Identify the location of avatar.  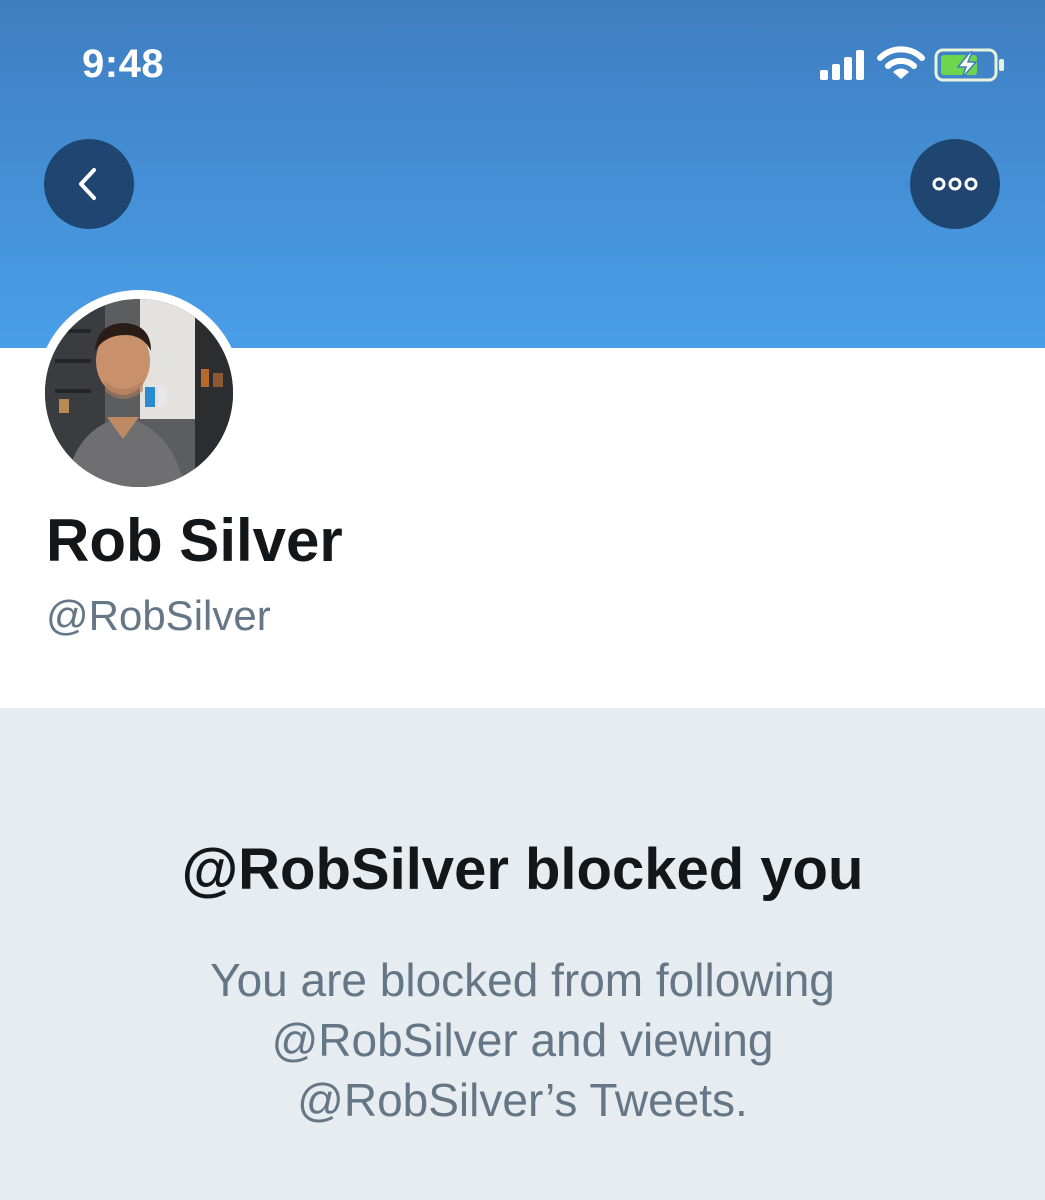
(139, 393).